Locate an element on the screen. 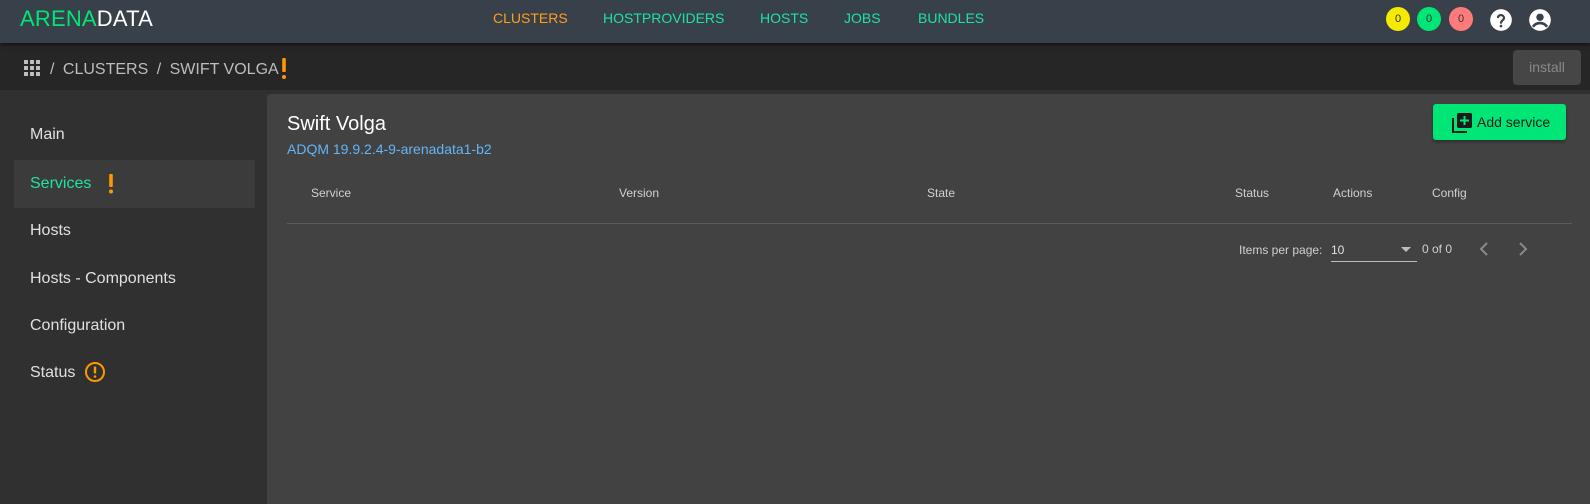 This screenshot has height=504, width=1590. breadcrumb: / CLUSTERS / SWIFT VOLGA is located at coordinates (166, 70).